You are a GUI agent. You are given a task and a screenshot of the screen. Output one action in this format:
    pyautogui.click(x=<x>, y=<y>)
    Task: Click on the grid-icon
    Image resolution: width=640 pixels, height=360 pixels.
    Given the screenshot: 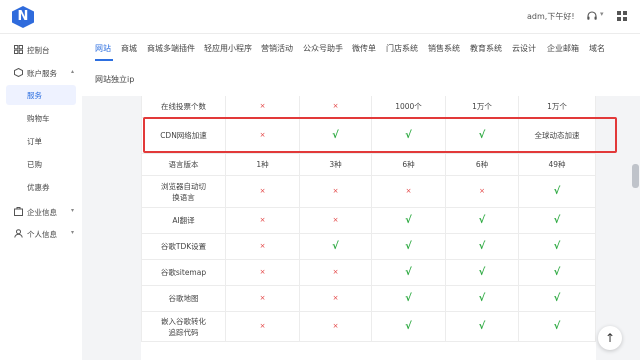 What is the action you would take?
    pyautogui.click(x=622, y=16)
    